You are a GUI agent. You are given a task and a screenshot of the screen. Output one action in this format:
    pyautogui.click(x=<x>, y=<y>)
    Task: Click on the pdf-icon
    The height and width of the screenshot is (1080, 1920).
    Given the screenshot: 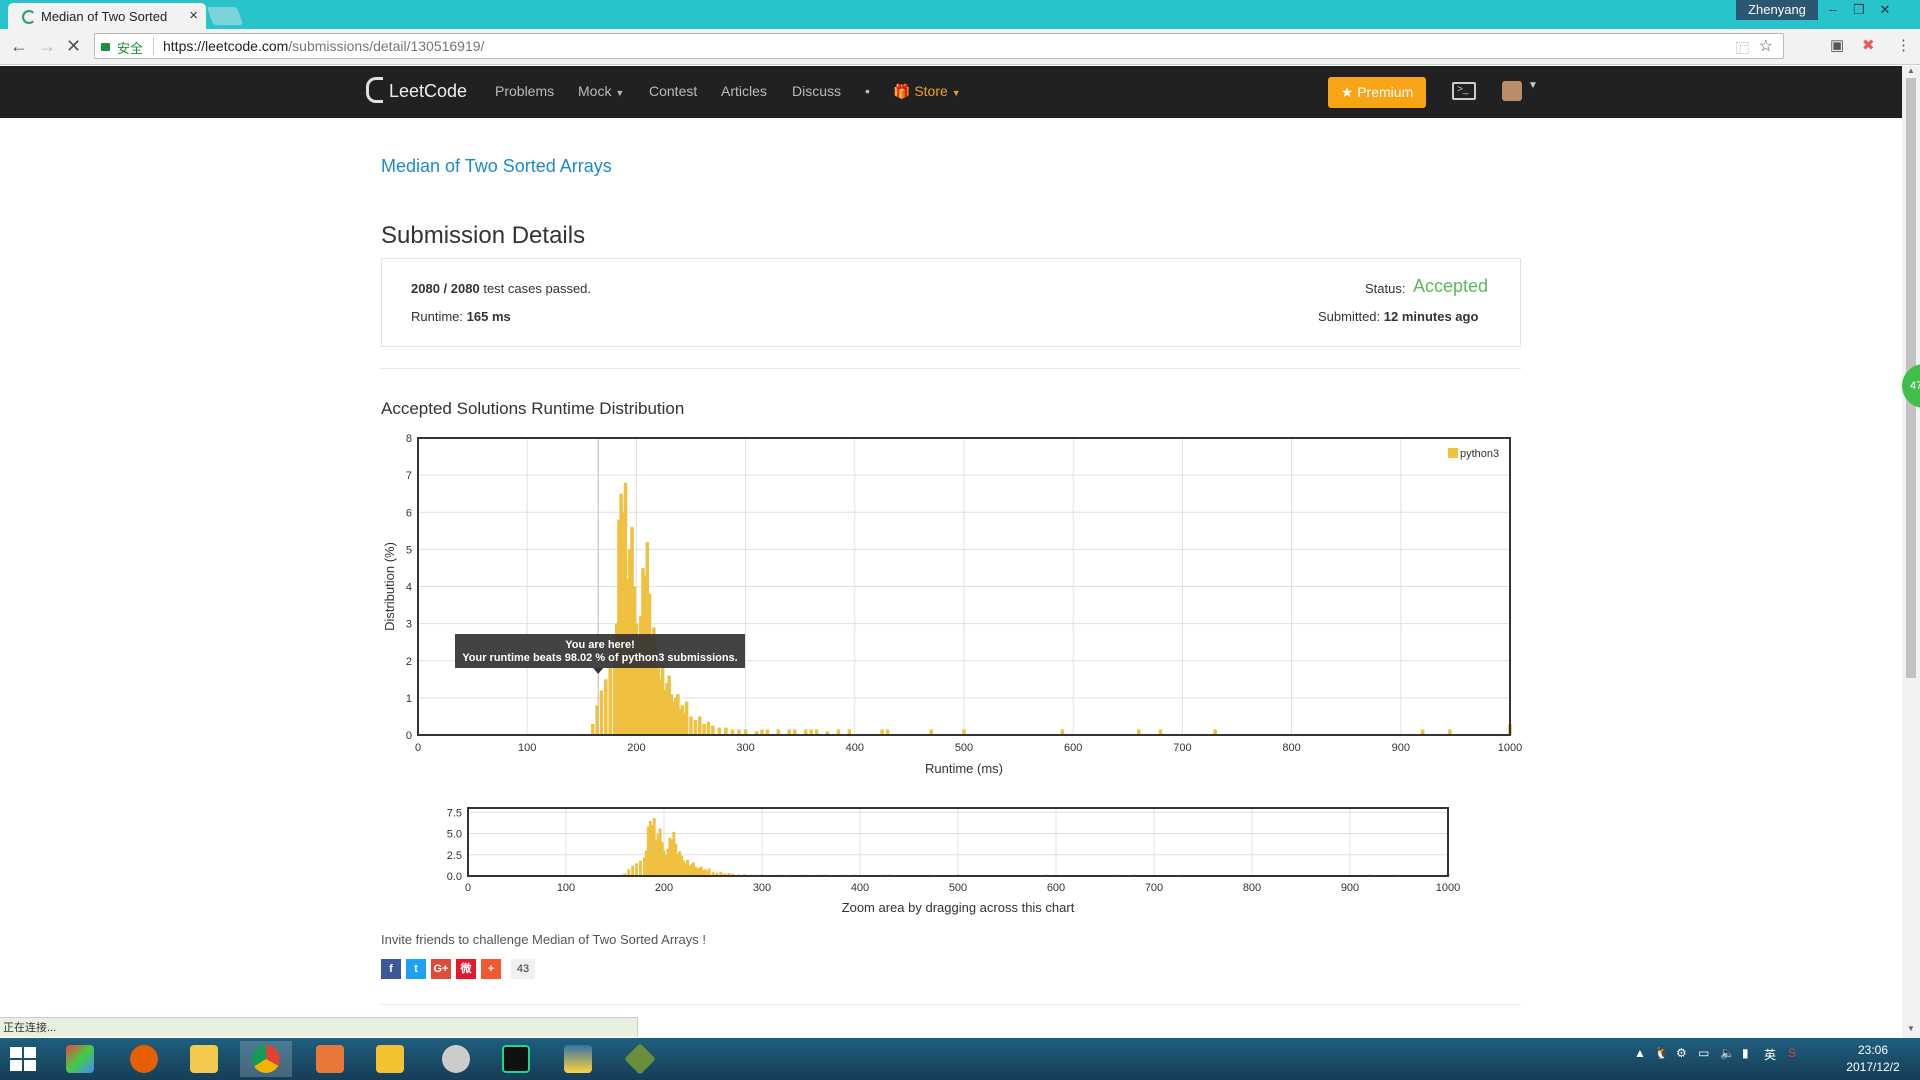 What is the action you would take?
    pyautogui.click(x=330, y=1059)
    